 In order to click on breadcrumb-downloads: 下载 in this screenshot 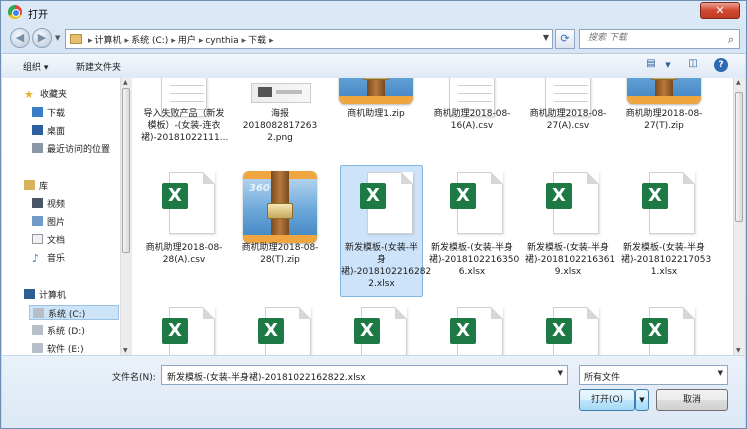, I will do `click(257, 41)`.